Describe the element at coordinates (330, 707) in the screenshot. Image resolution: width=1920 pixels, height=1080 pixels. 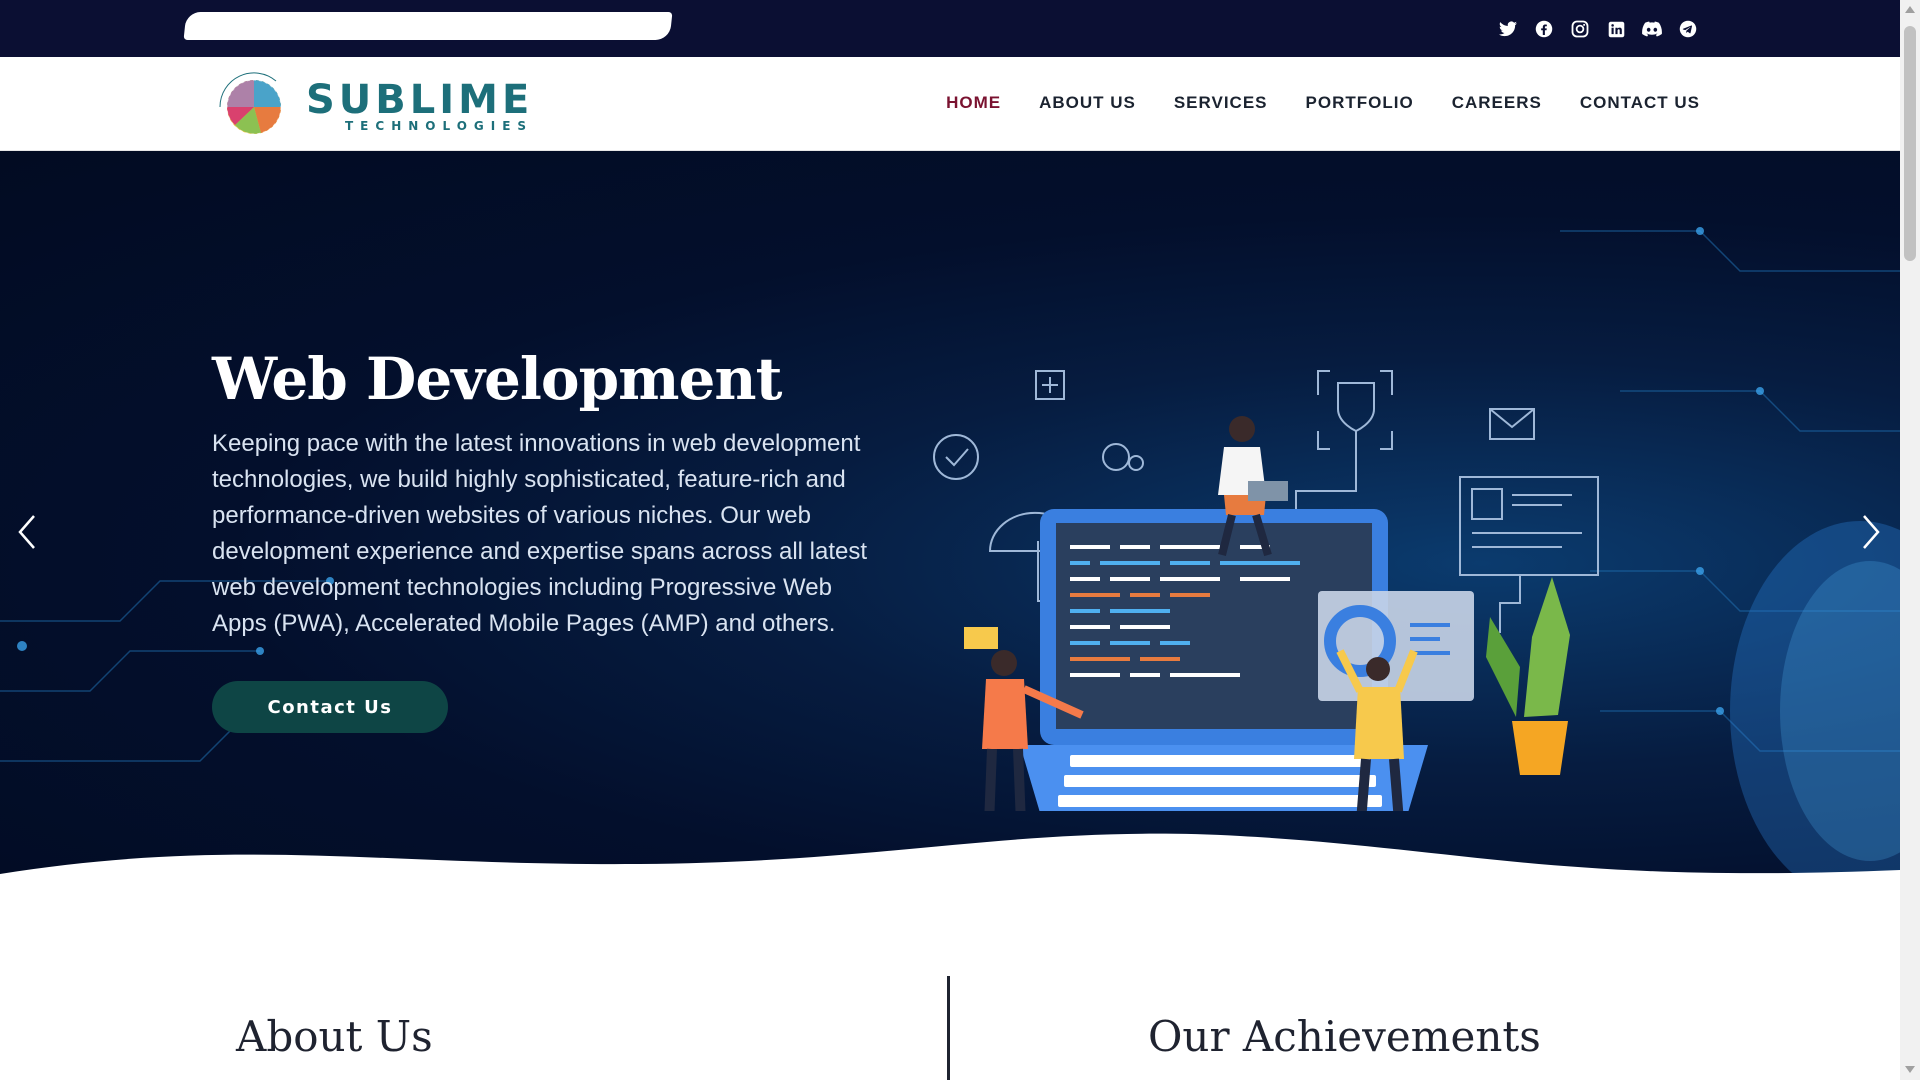
I see `contact-us-button: Contact Us` at that location.